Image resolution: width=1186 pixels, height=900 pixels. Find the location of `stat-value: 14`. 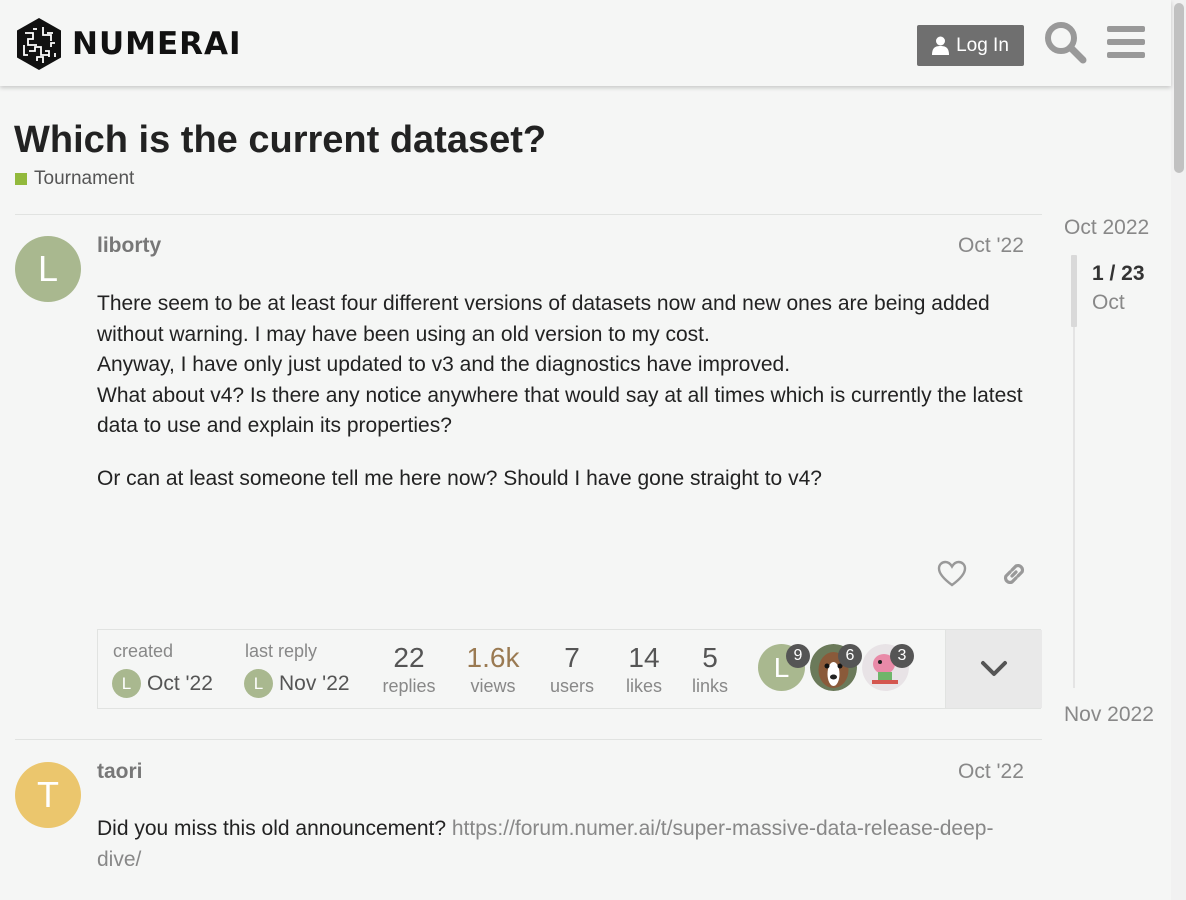

stat-value: 14 is located at coordinates (644, 657).